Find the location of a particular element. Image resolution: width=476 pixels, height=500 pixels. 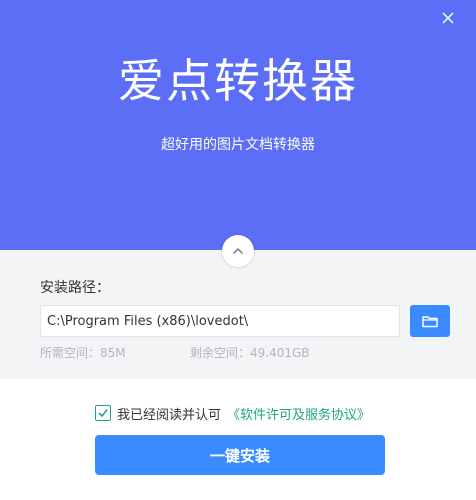

browse-folder-button is located at coordinates (430, 321).